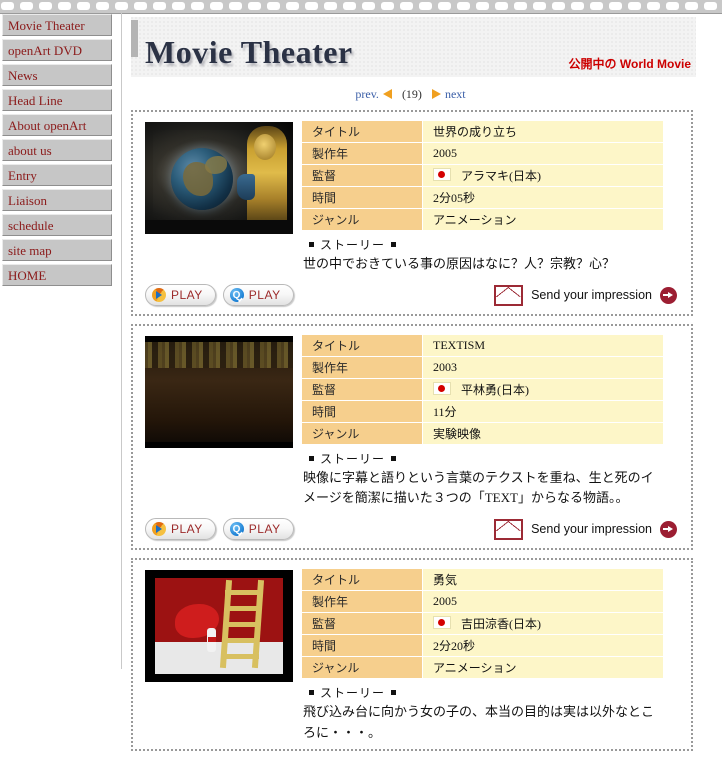  Describe the element at coordinates (57, 125) in the screenshot. I see `sidebar-item-about-openart: About openArt` at that location.